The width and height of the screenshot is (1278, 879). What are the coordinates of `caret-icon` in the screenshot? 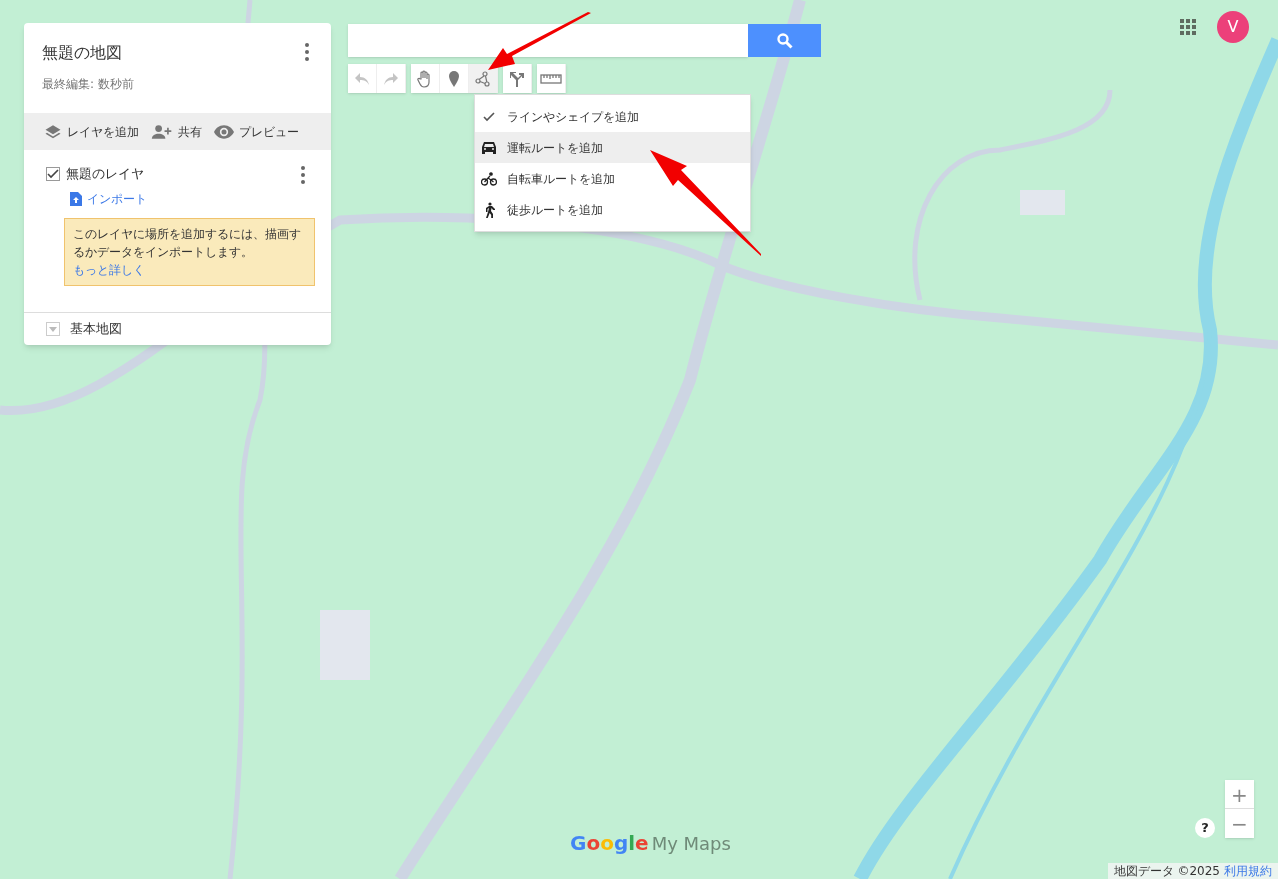 It's located at (53, 329).